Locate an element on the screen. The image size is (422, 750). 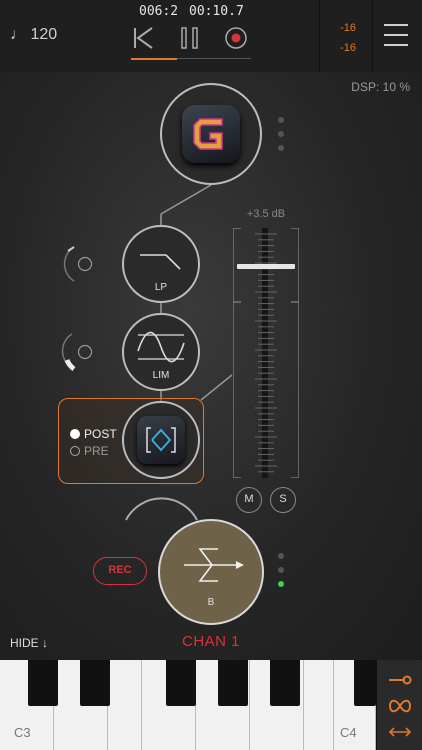
bus-slot: B is located at coordinates (211, 572).